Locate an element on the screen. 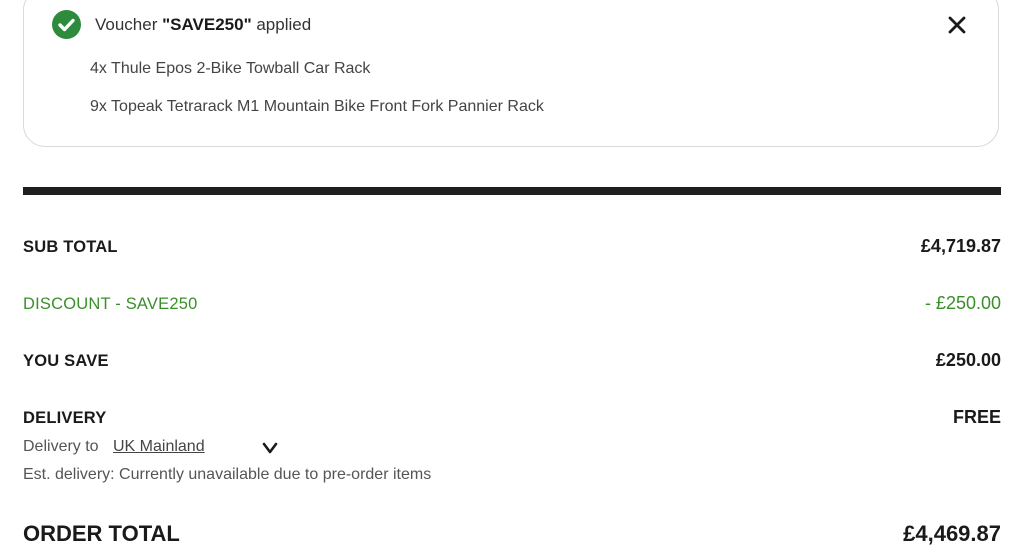  chevron-down-icon is located at coordinates (270, 448).